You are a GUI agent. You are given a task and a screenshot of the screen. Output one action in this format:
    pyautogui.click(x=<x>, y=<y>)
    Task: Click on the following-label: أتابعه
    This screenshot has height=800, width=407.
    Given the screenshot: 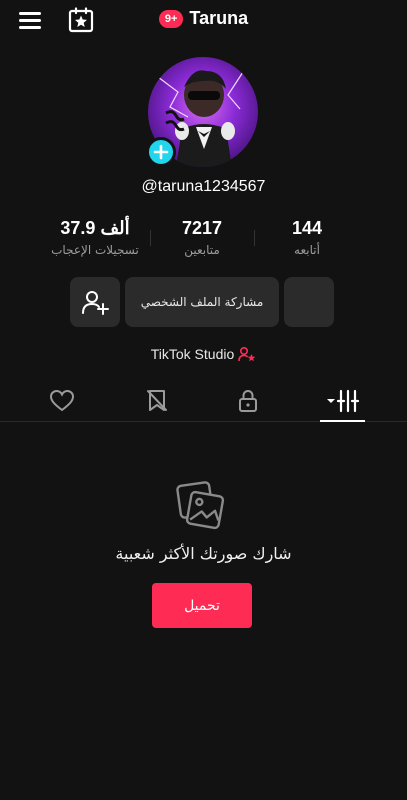 What is the action you would take?
    pyautogui.click(x=307, y=250)
    